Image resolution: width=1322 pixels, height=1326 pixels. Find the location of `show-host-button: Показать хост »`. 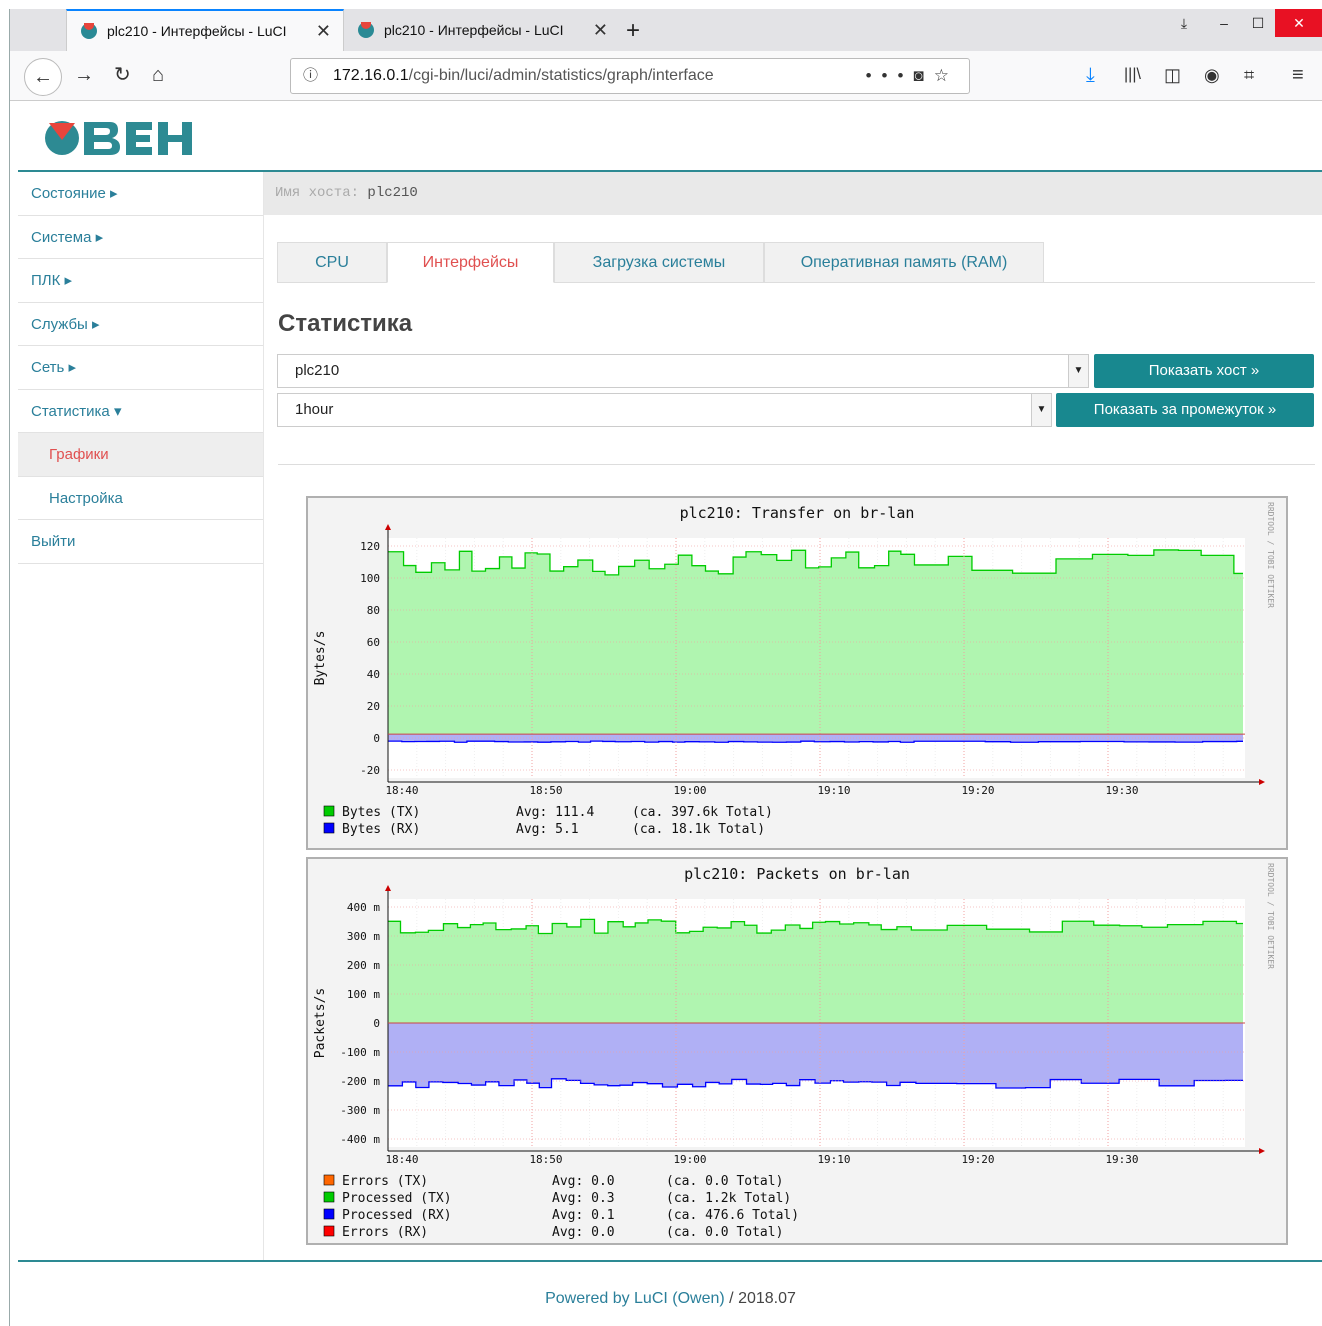

show-host-button: Показать хост » is located at coordinates (1204, 371).